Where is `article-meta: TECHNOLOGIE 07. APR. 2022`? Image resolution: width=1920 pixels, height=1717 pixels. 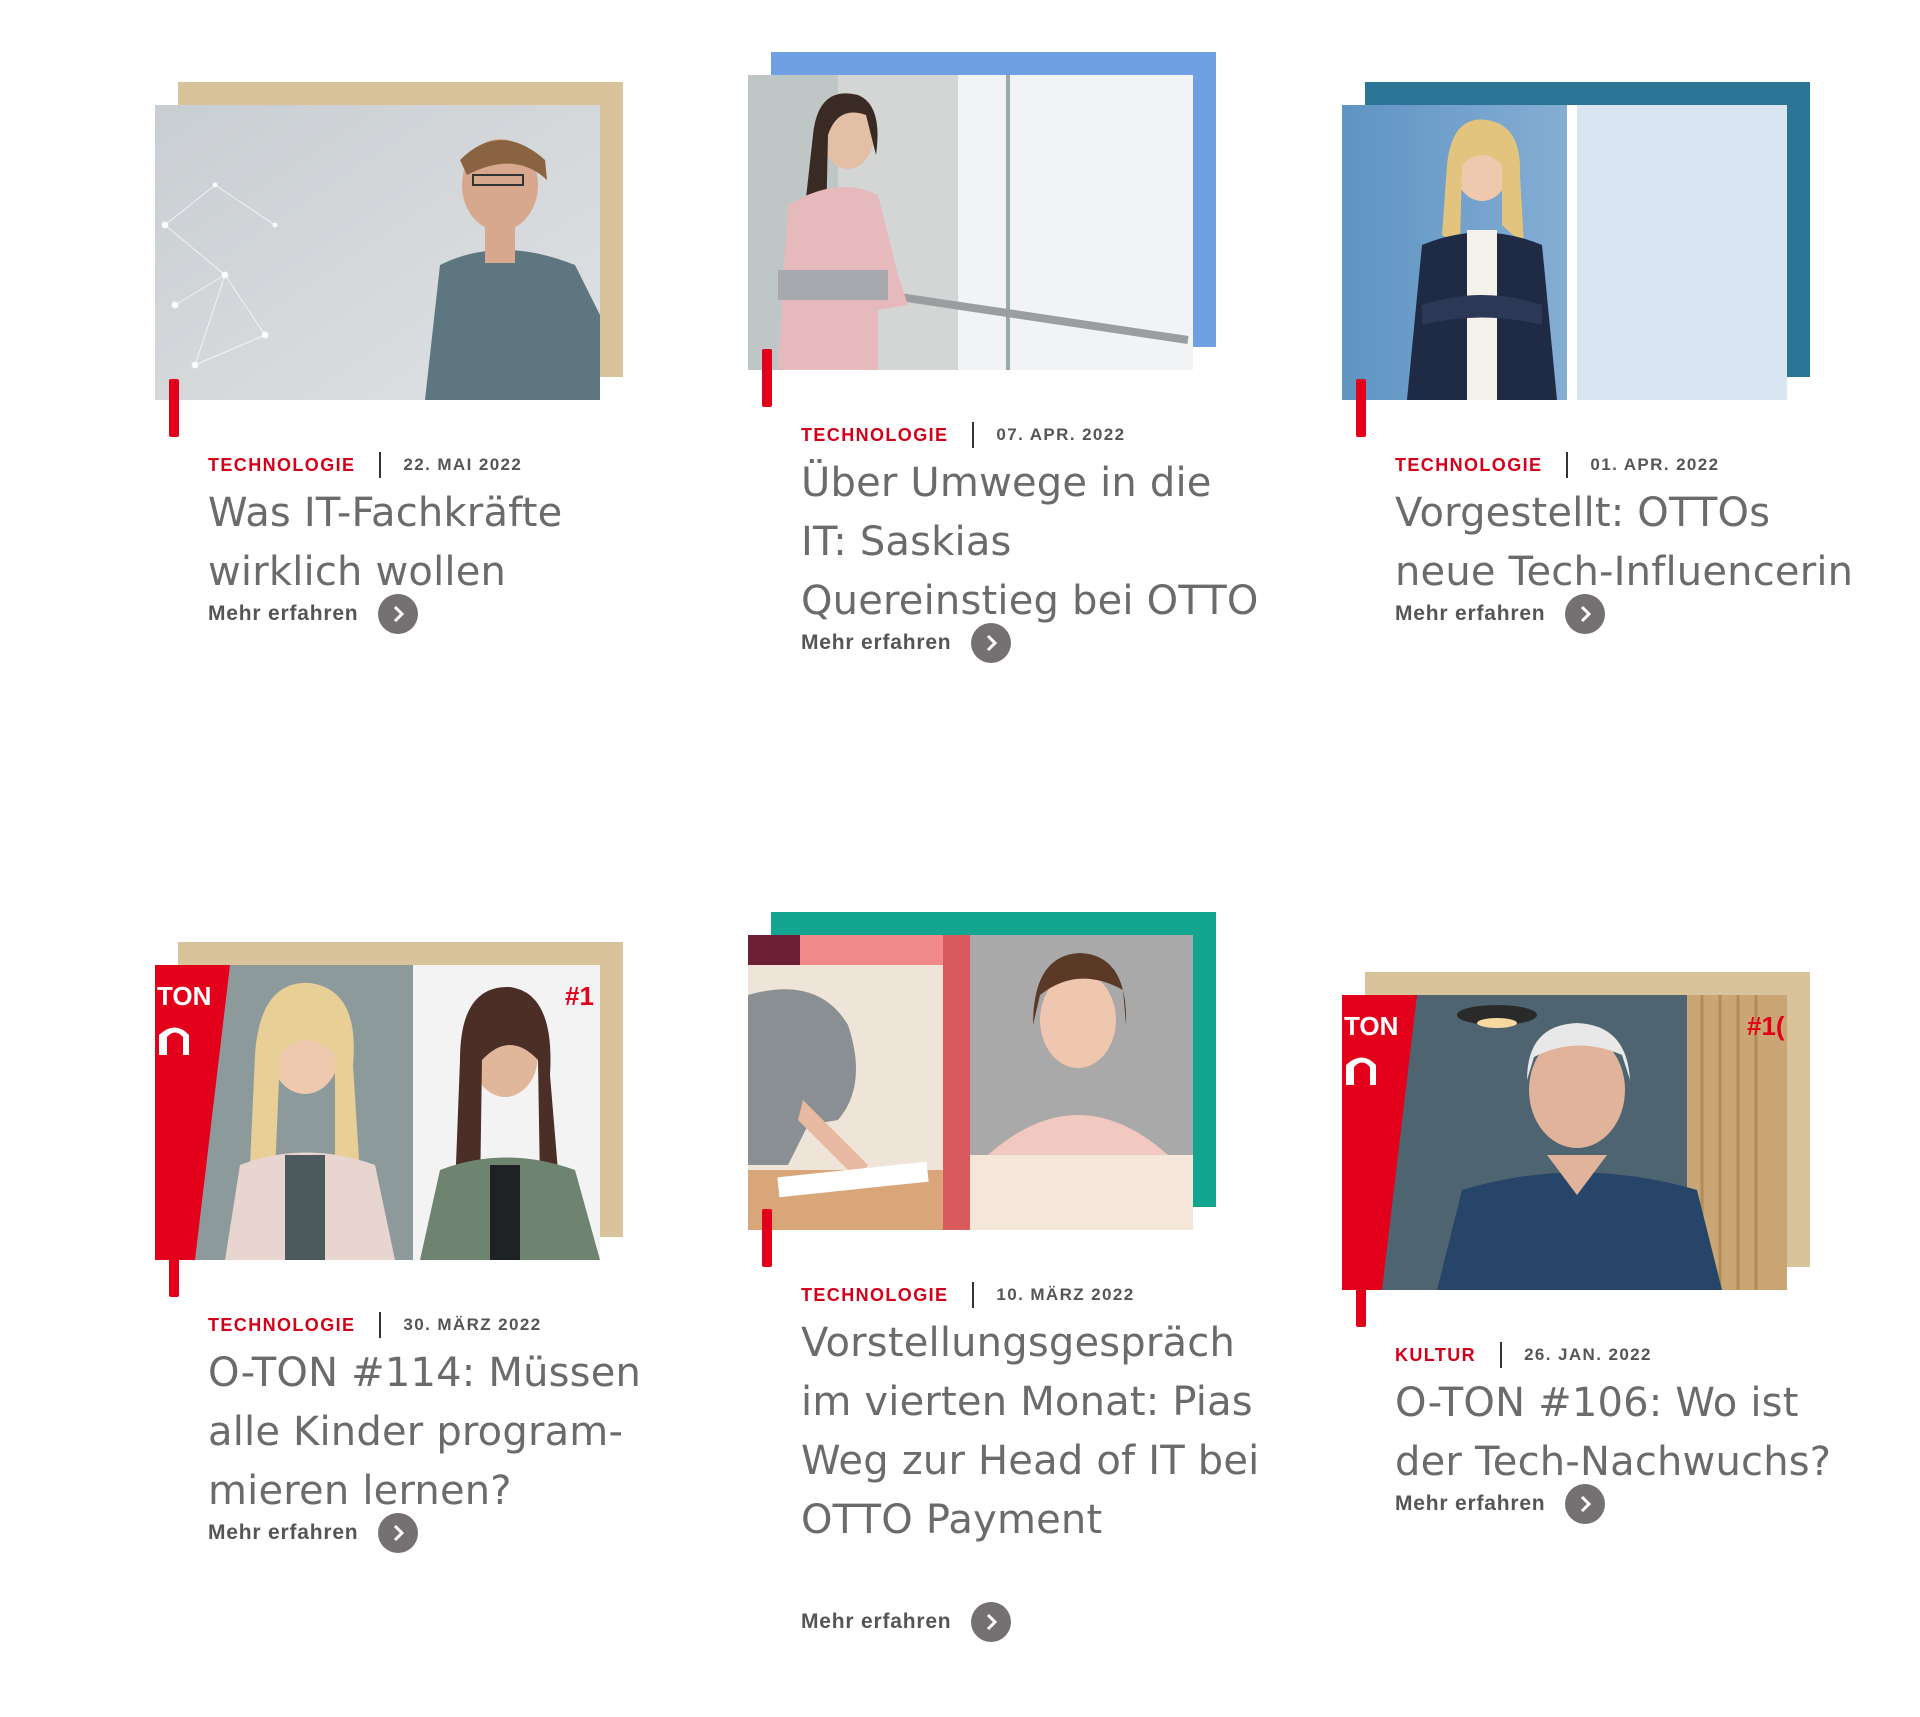
article-meta: TECHNOLOGIE 07. APR. 2022 is located at coordinates (963, 435).